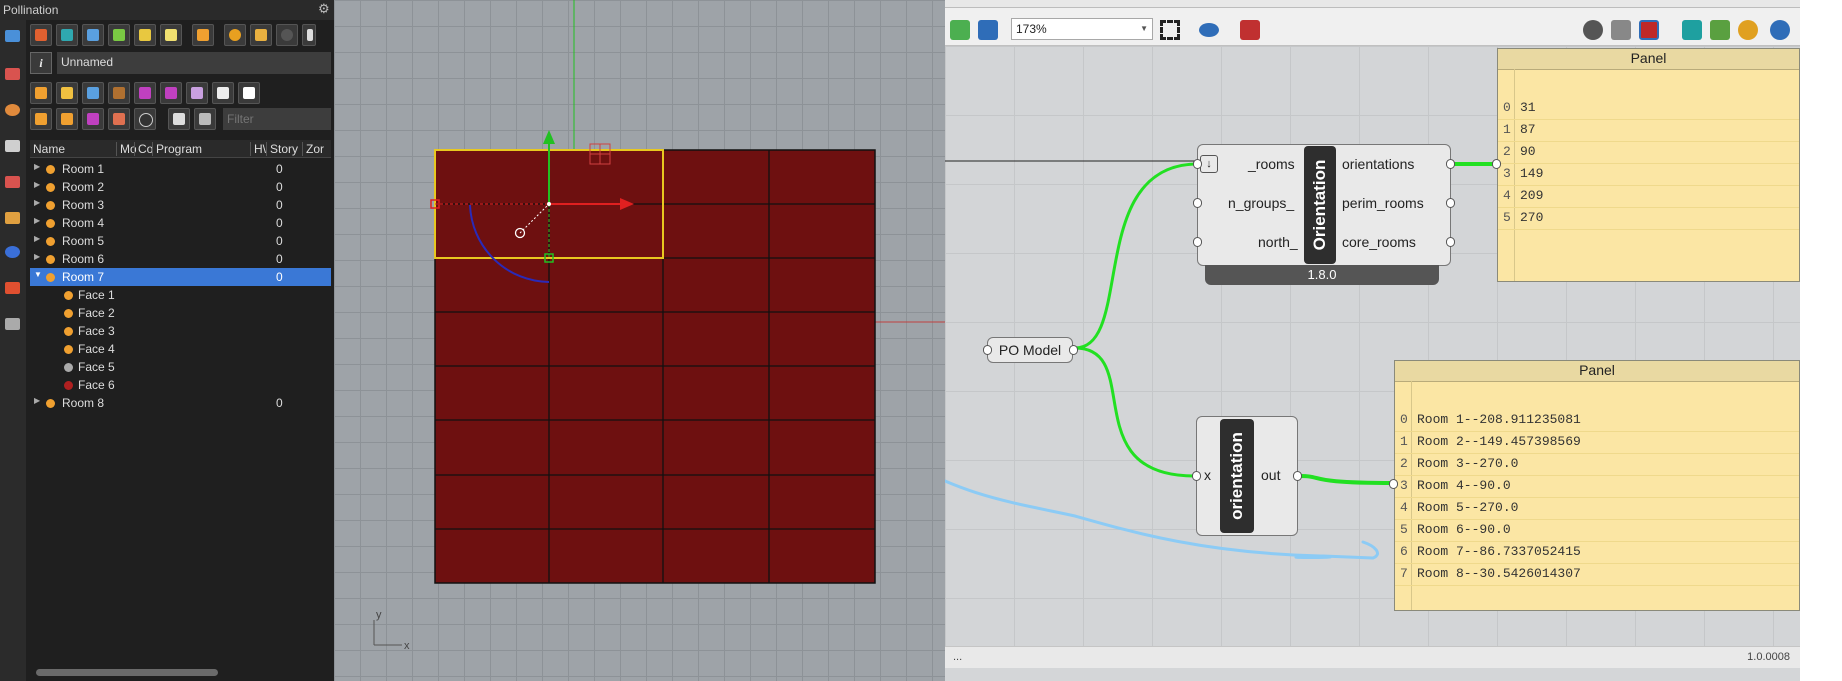  I want to click on info-icon: i, so click(41, 63).